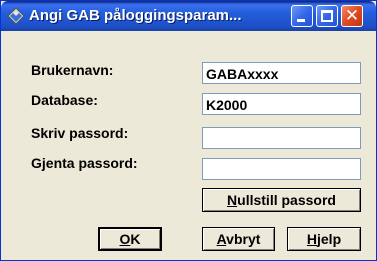  Describe the element at coordinates (281, 104) in the screenshot. I see `database-field` at that location.